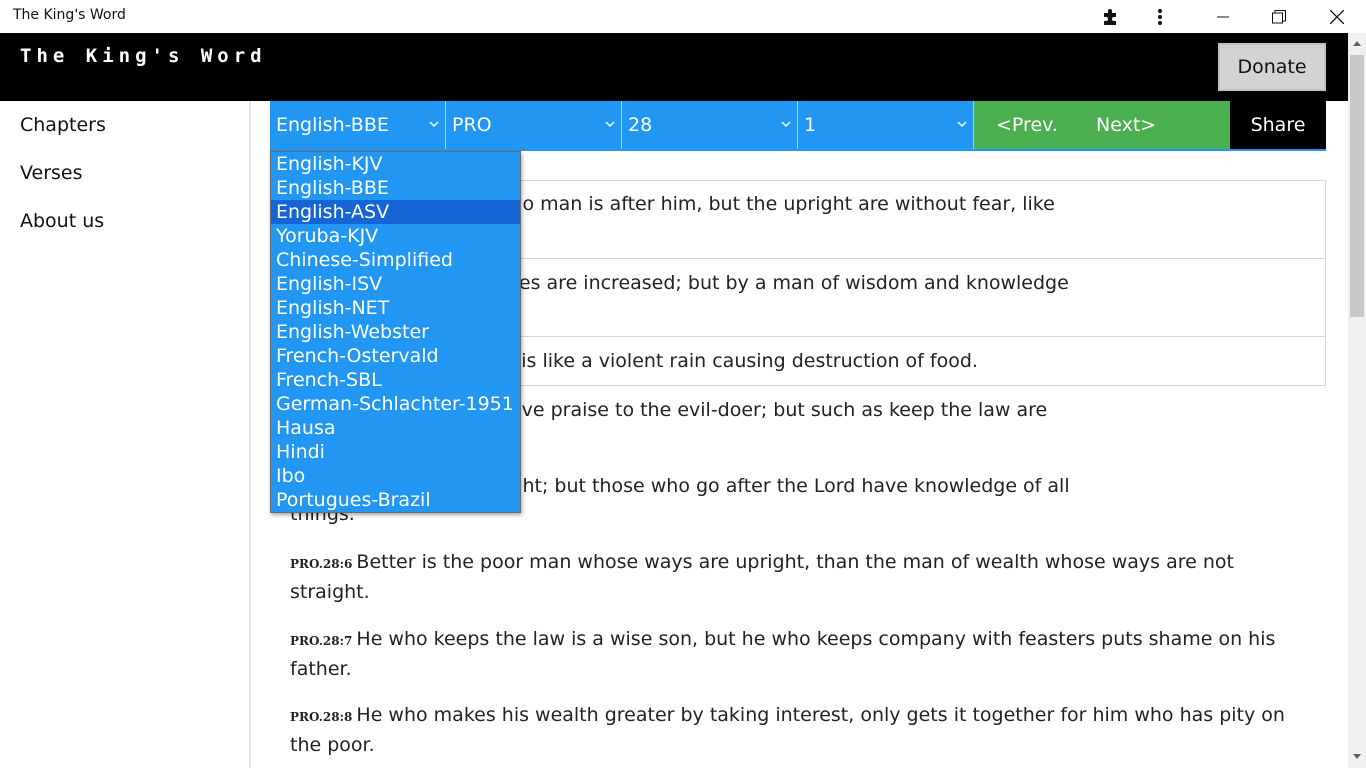 The width and height of the screenshot is (1366, 768). Describe the element at coordinates (395, 428) in the screenshot. I see `dropdown-option: Hausa` at that location.